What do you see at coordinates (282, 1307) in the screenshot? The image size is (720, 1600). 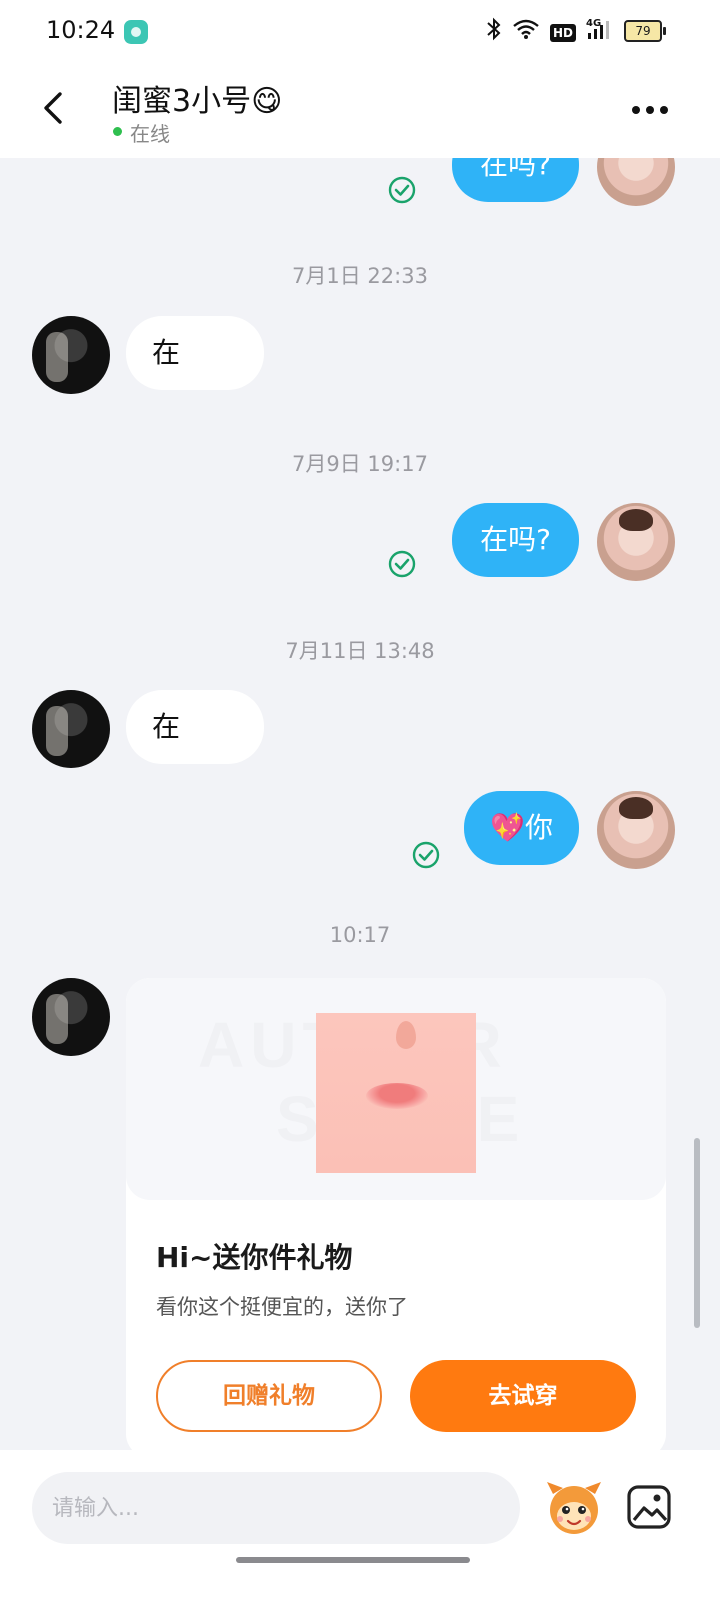 I see `gift-description: 看你这个挺便宜的，送你了` at bounding box center [282, 1307].